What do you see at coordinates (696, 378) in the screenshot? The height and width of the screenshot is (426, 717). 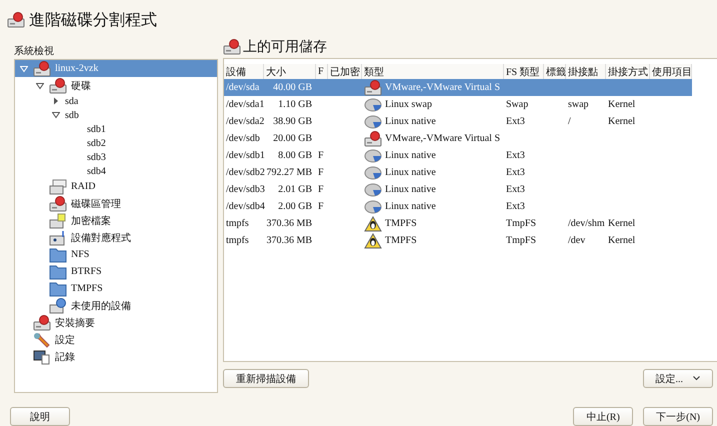 I see `caret-icon` at bounding box center [696, 378].